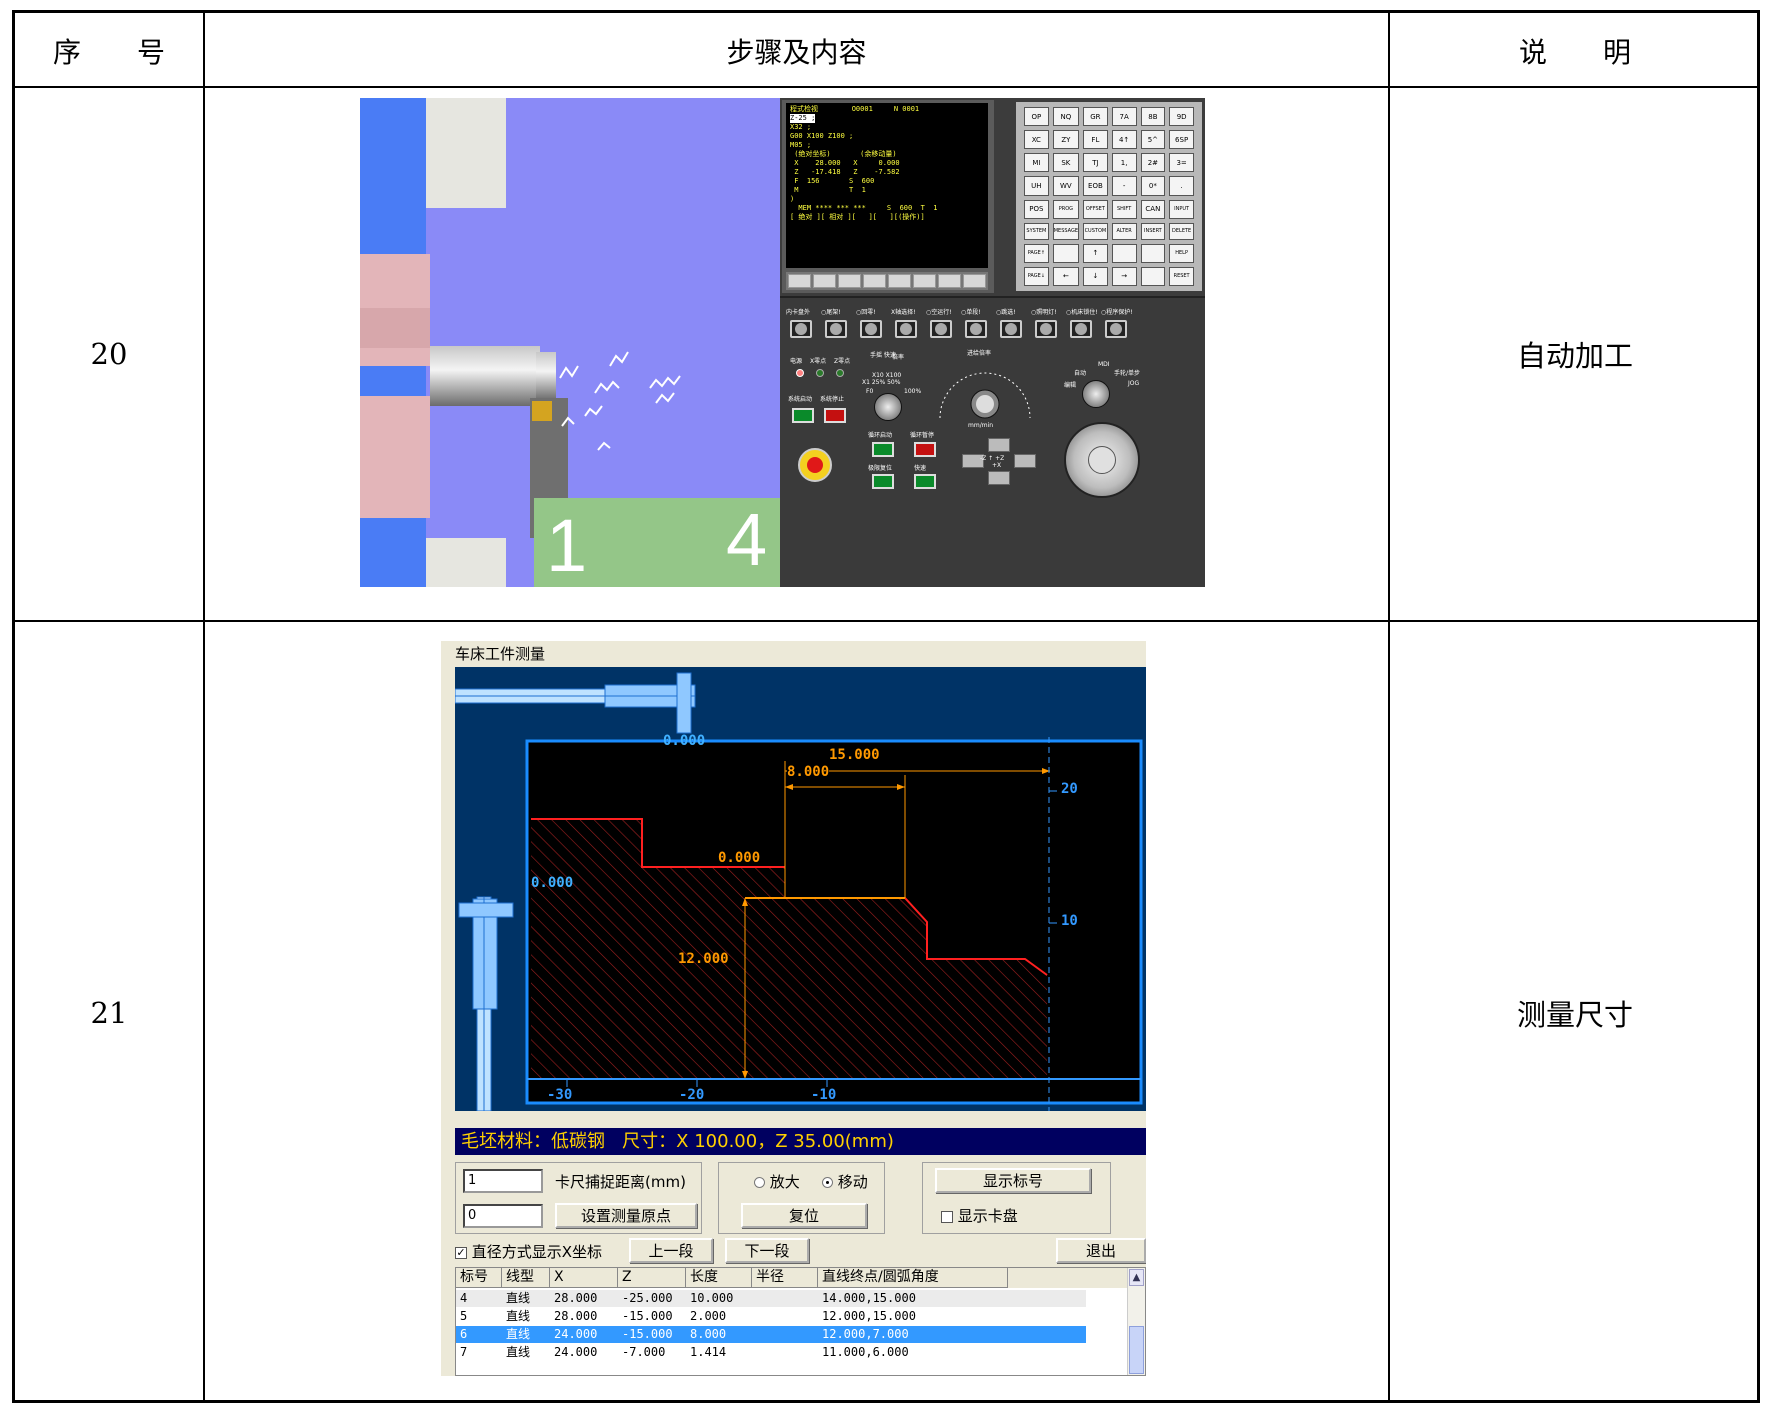 The height and width of the screenshot is (1411, 1768). What do you see at coordinates (1066, 231) in the screenshot?
I see `keypad-key: MESSAGE` at bounding box center [1066, 231].